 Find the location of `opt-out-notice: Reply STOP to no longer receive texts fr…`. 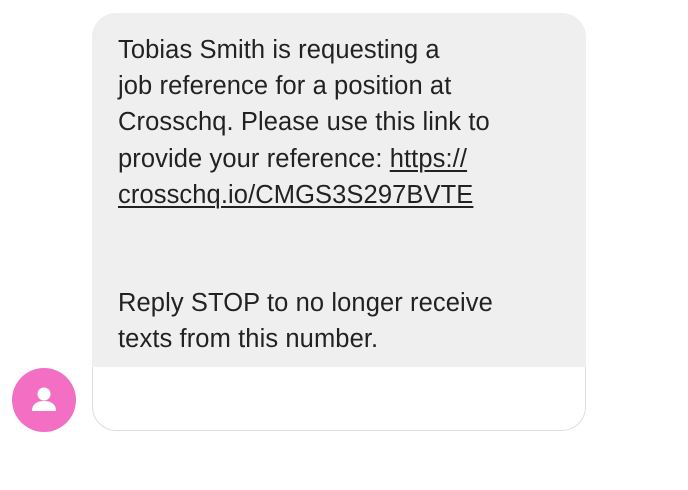

opt-out-notice: Reply STOP to no longer receive texts fr… is located at coordinates (340, 321).